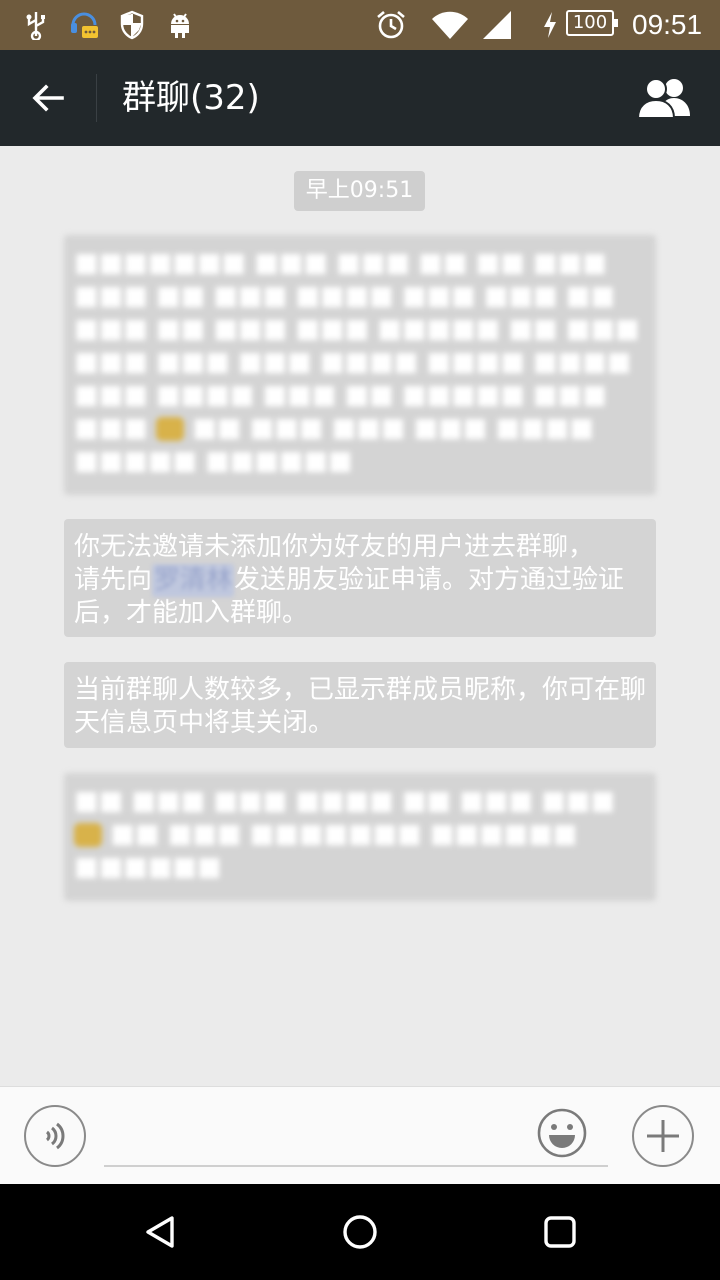  Describe the element at coordinates (592, 23) in the screenshot. I see `battery-level: 100` at that location.